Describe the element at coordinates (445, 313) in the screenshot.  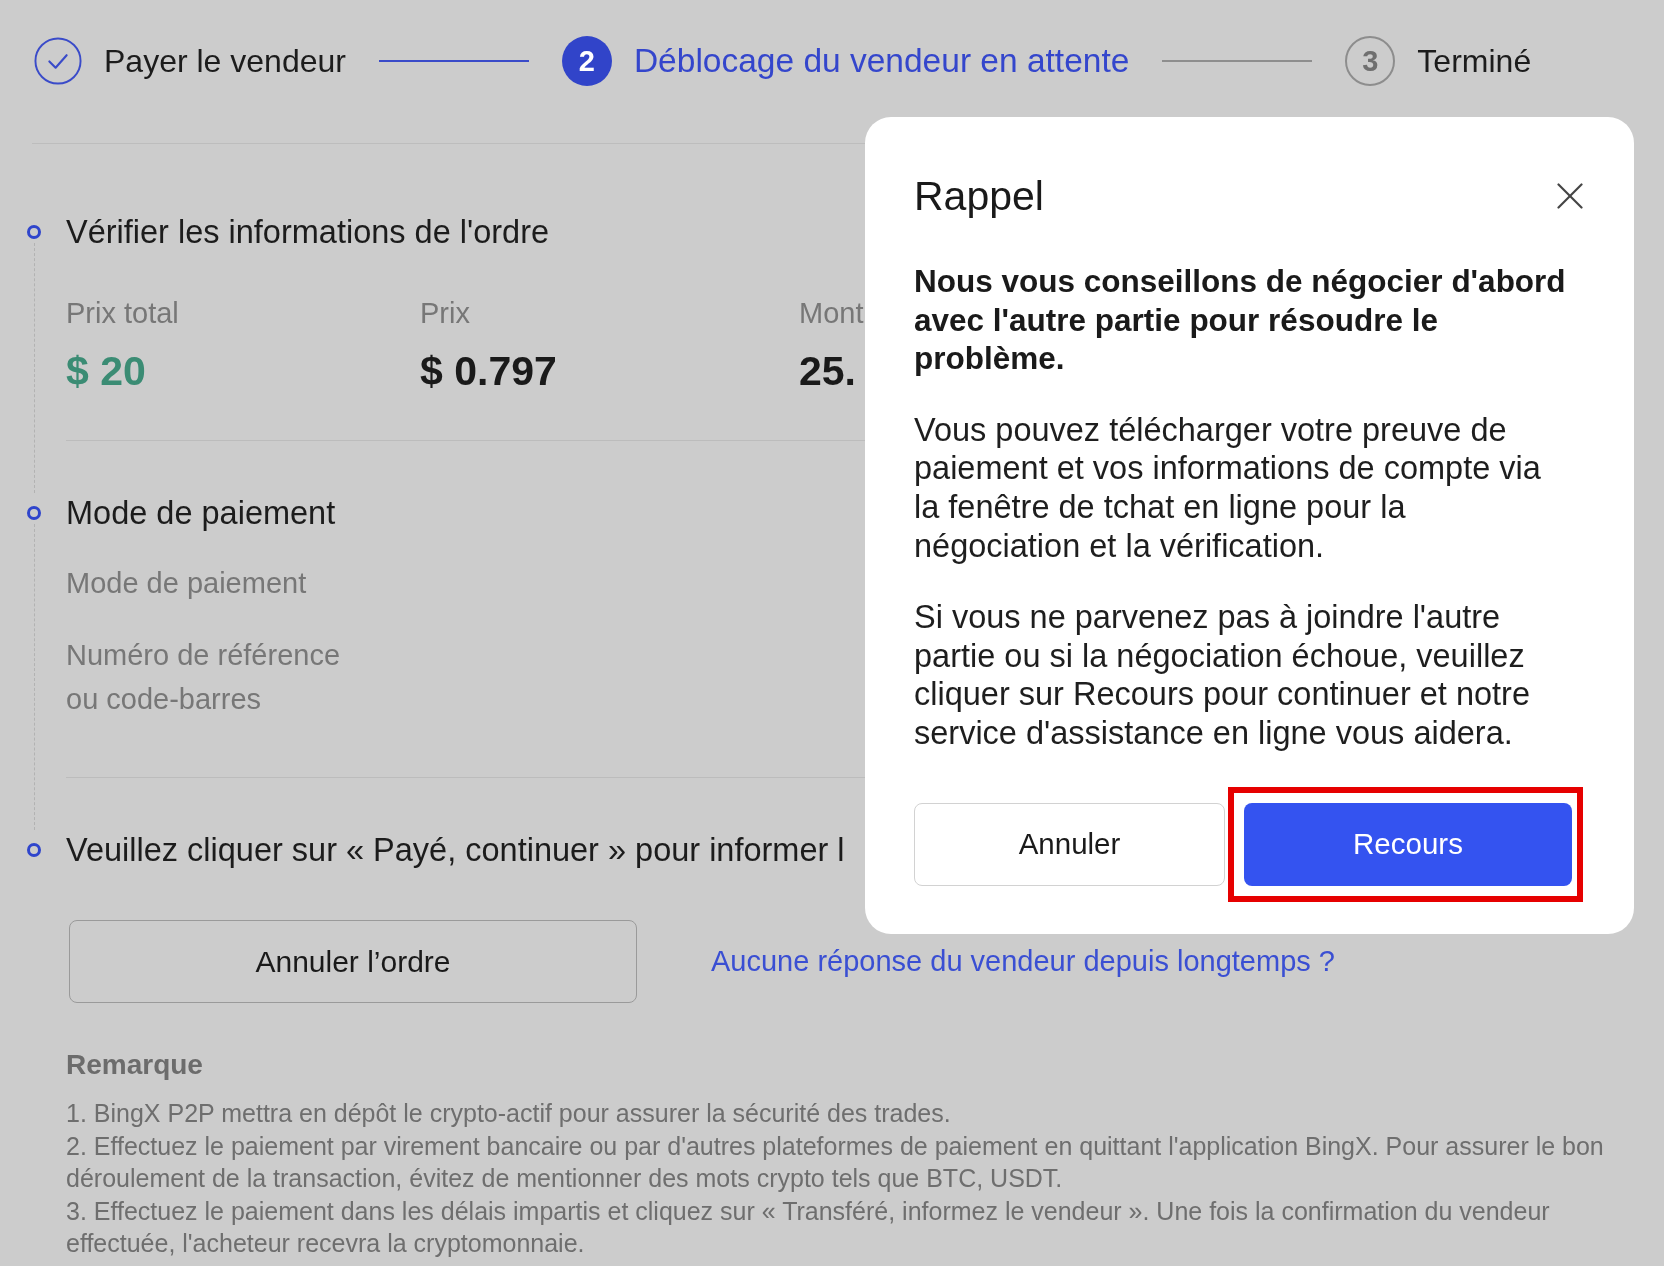
I see `field-label: Prix` at that location.